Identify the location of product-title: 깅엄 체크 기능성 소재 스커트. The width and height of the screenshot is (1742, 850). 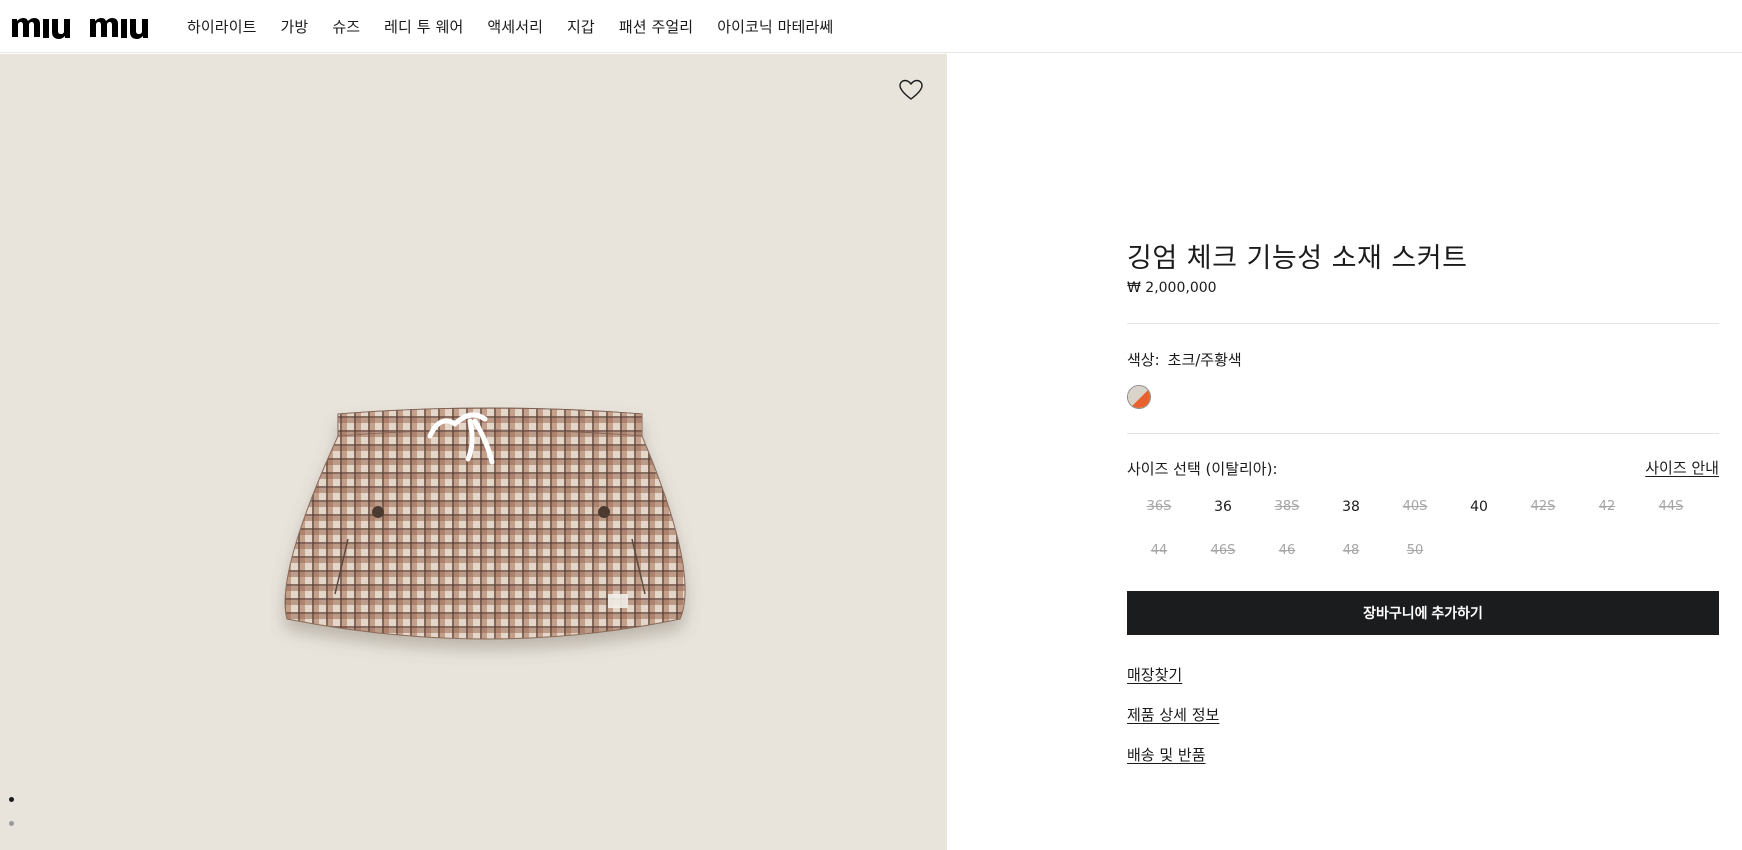
(1297, 258).